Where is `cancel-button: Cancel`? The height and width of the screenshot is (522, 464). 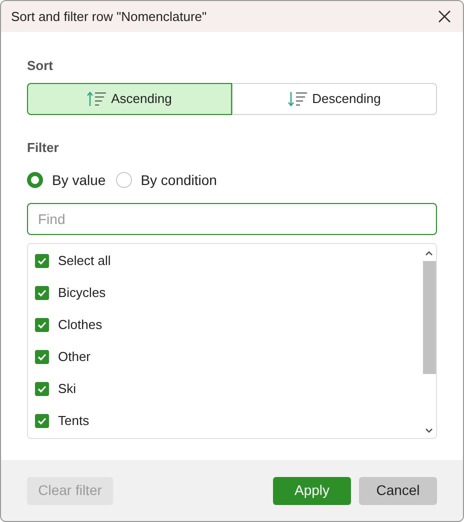 cancel-button: Cancel is located at coordinates (398, 490).